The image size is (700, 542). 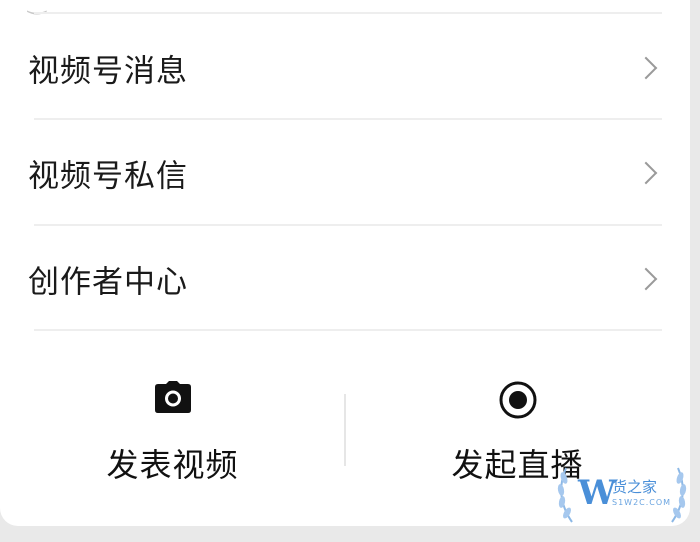 What do you see at coordinates (642, 502) in the screenshot?
I see `watermark-domain: S1W2C.COM` at bounding box center [642, 502].